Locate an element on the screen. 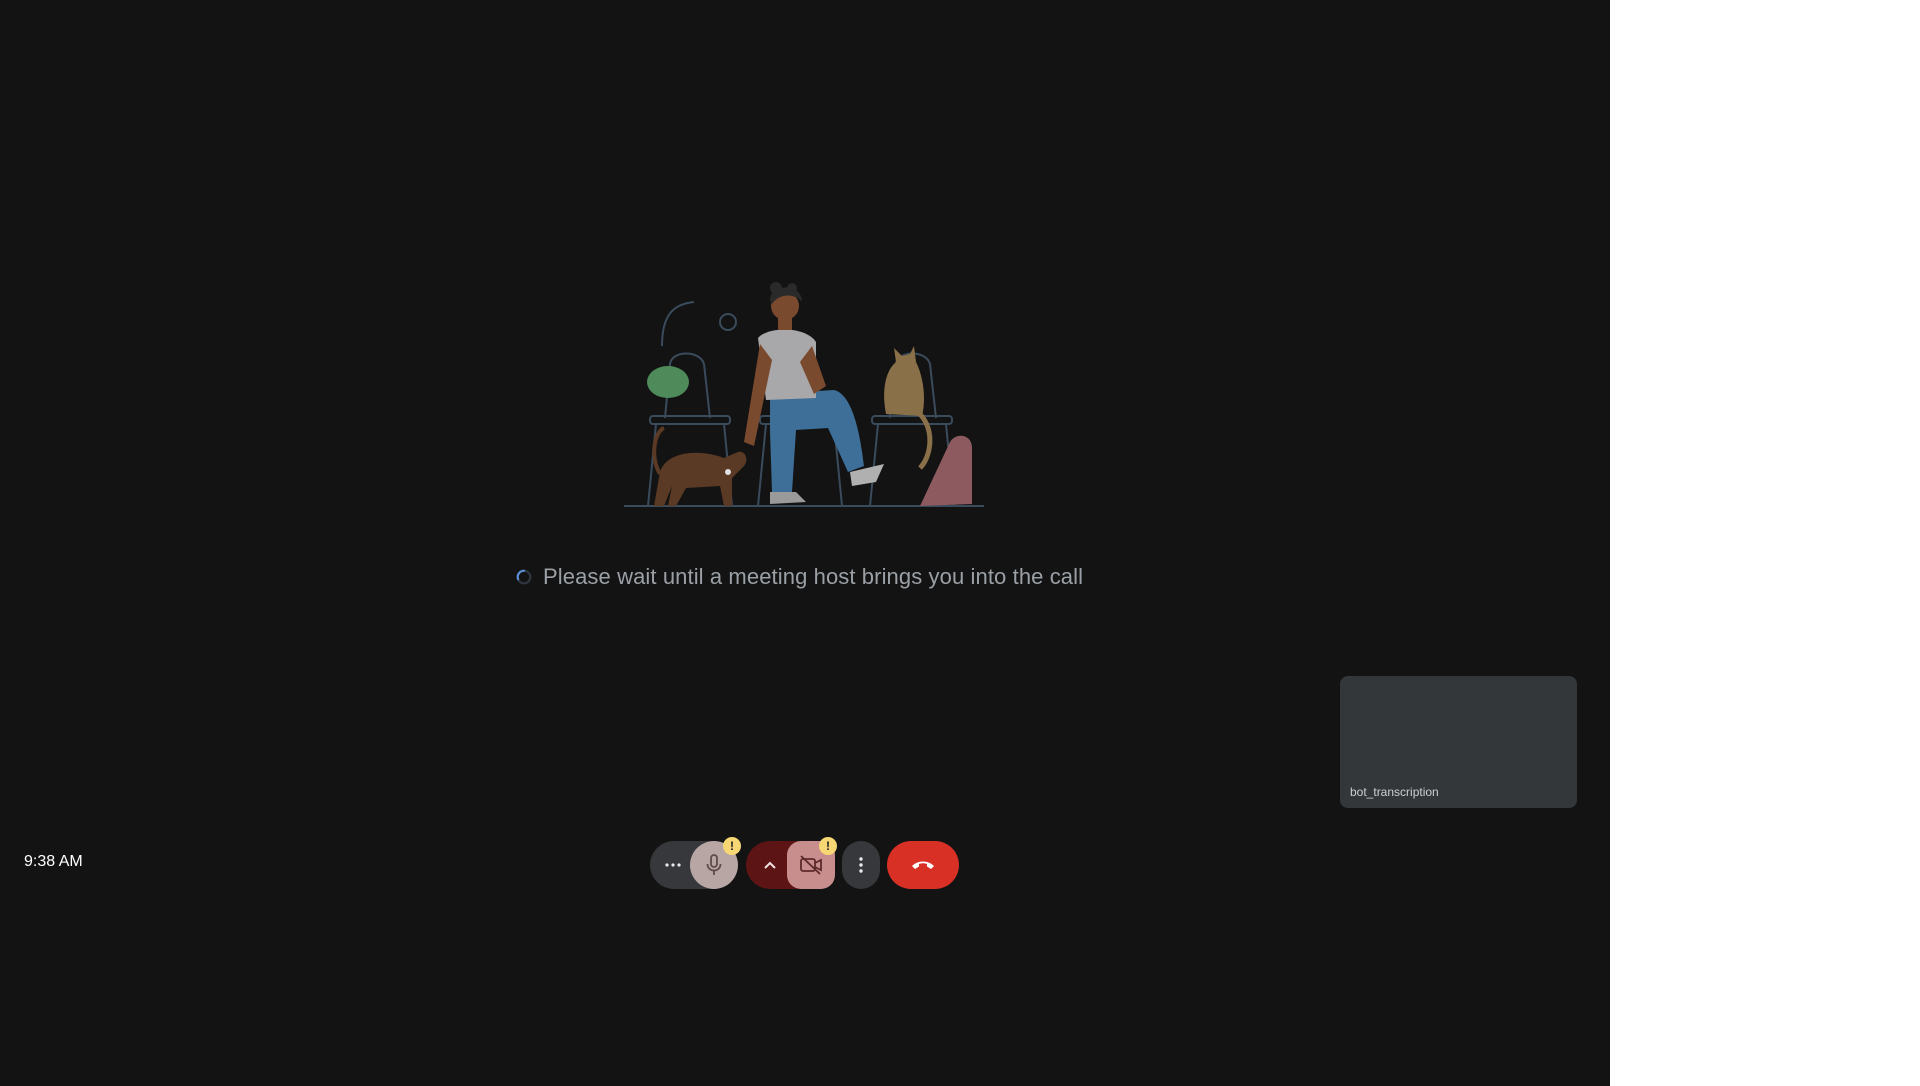 The width and height of the screenshot is (1920, 1086). leave-call-button is located at coordinates (923, 865).